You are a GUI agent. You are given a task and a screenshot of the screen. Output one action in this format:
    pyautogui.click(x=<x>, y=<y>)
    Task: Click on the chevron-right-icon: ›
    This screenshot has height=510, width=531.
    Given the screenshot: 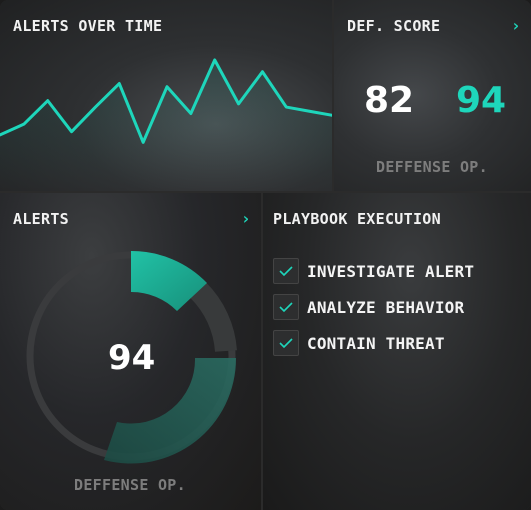 What is the action you would take?
    pyautogui.click(x=516, y=25)
    